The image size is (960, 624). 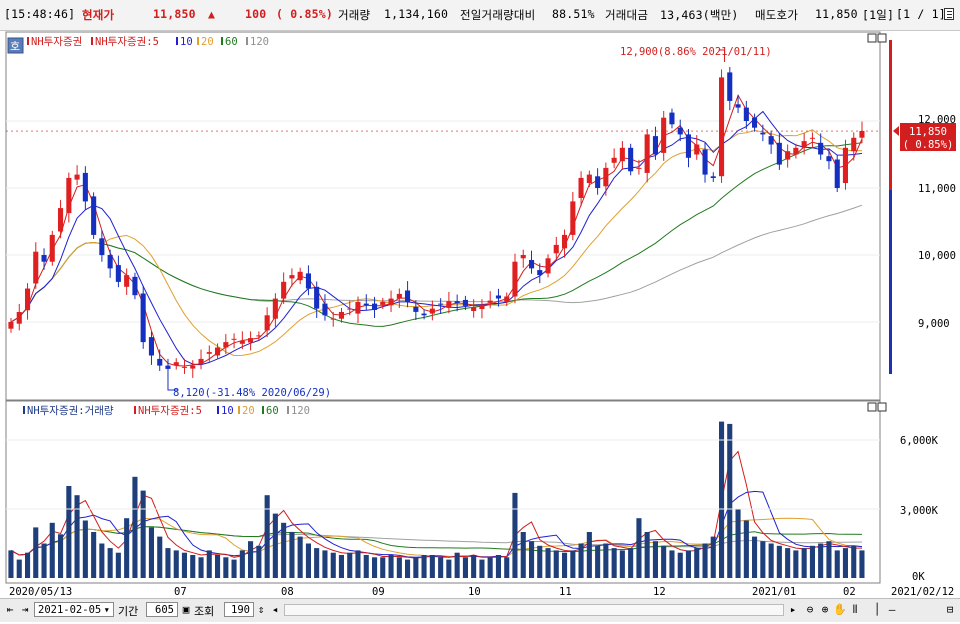 I want to click on prev-volume-pct: 88.51%, so click(x=573, y=14).